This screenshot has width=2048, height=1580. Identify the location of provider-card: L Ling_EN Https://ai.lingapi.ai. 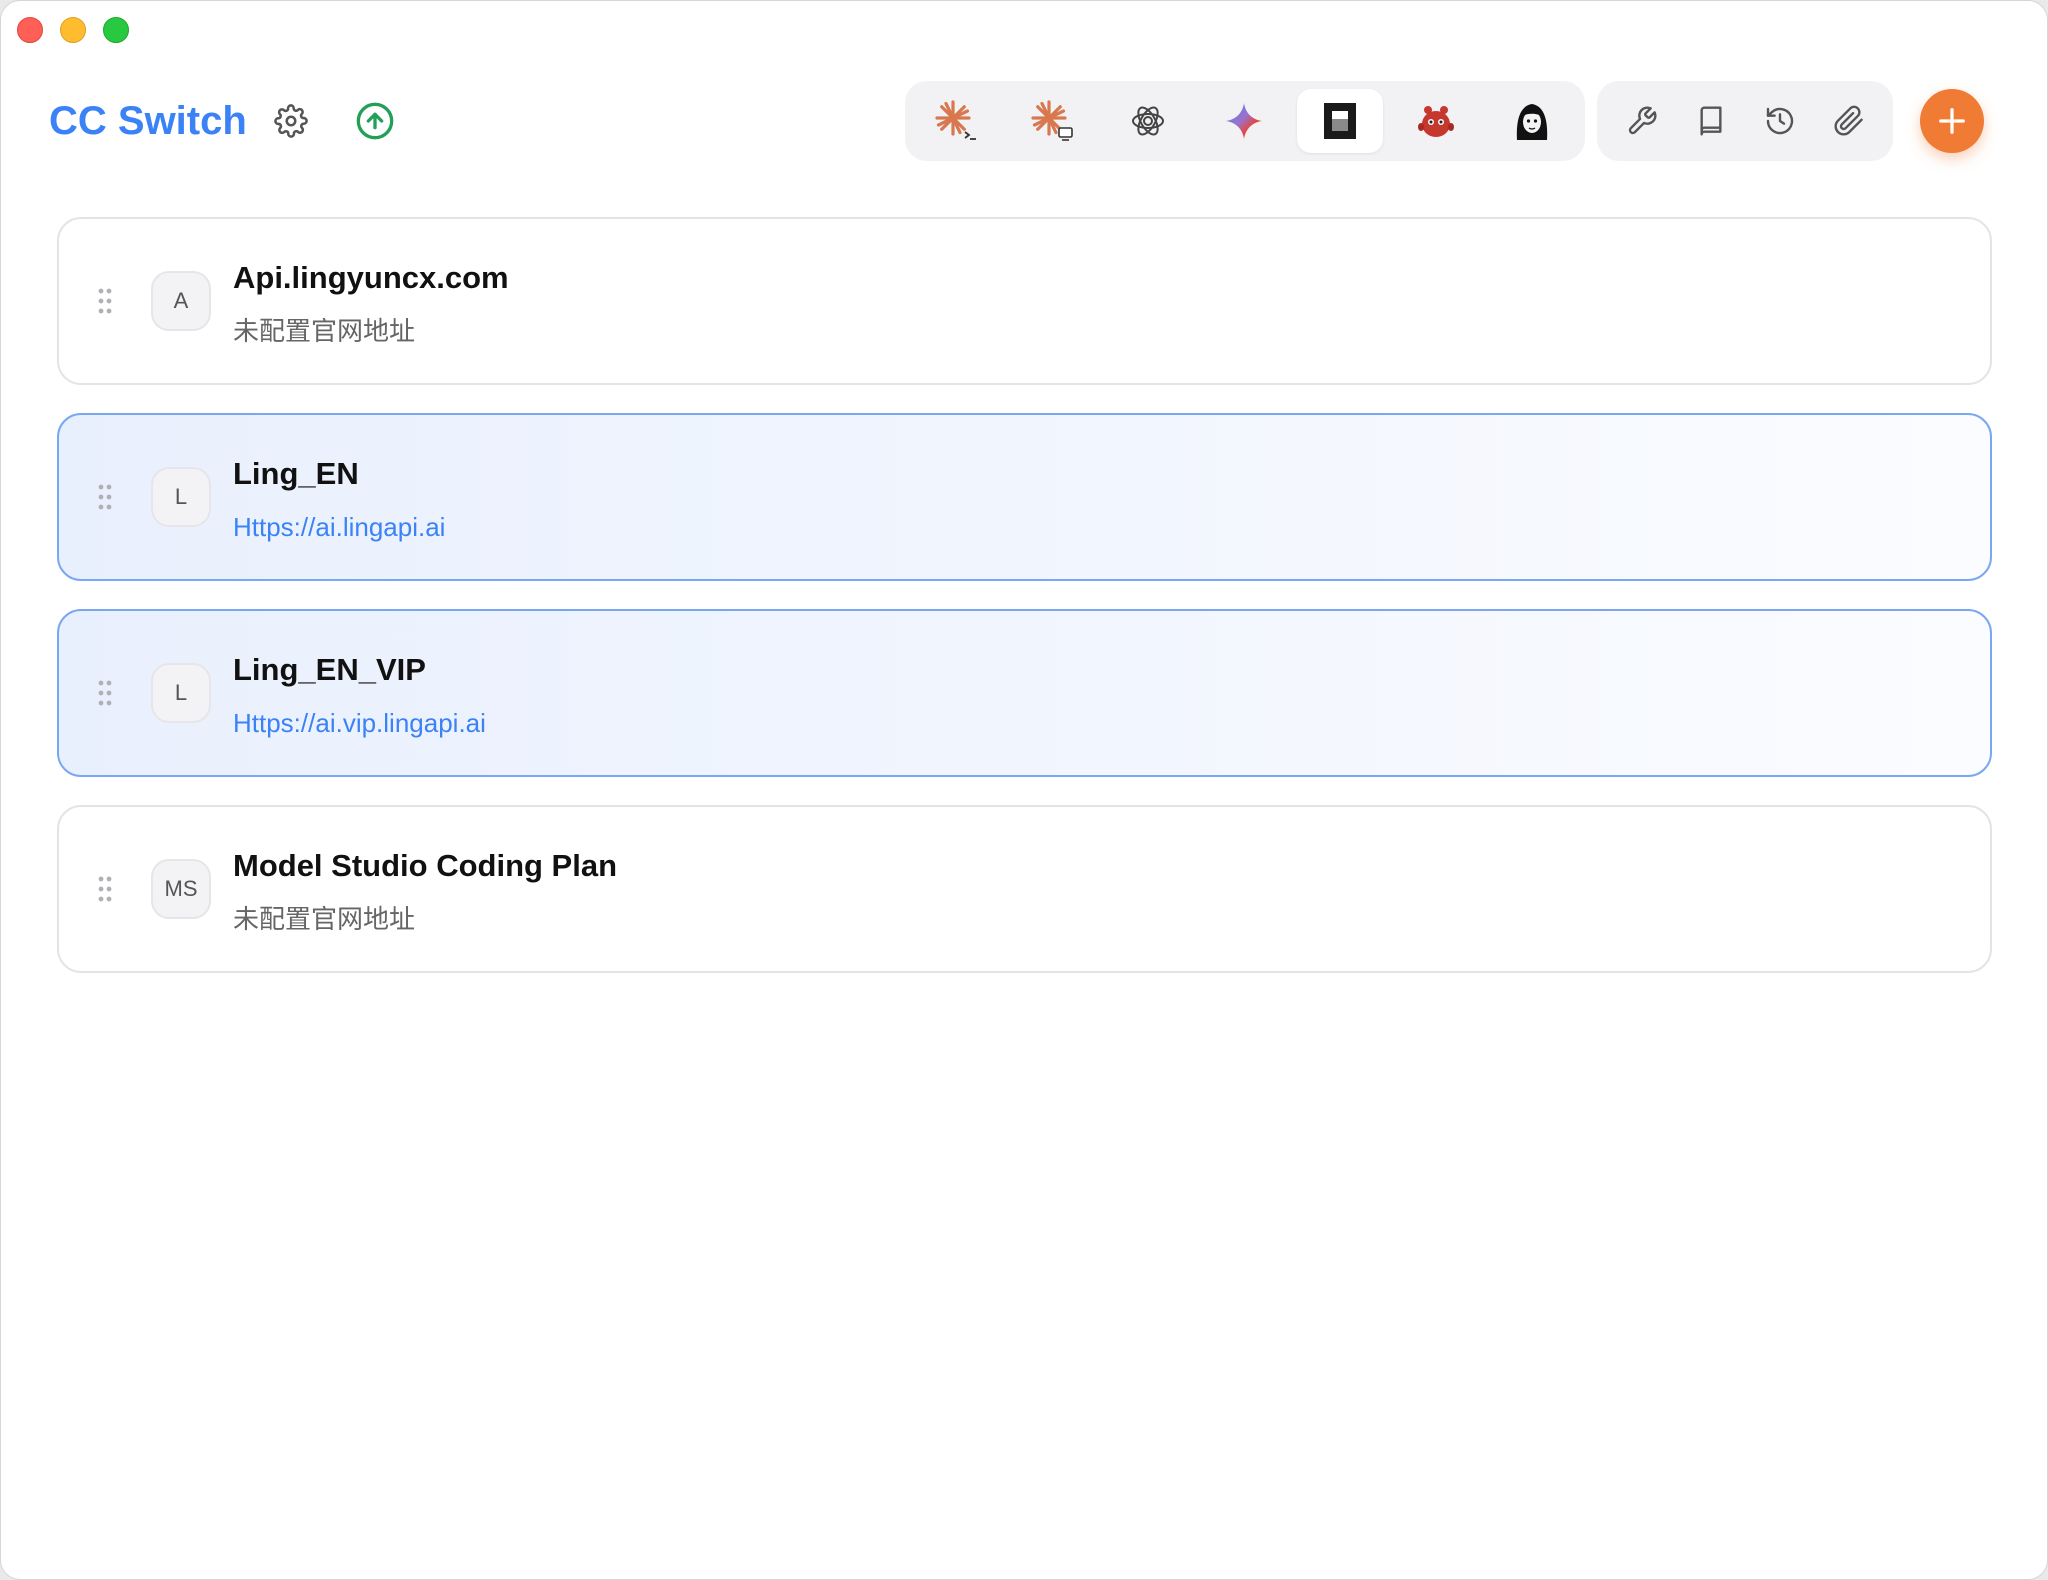
(1024, 497).